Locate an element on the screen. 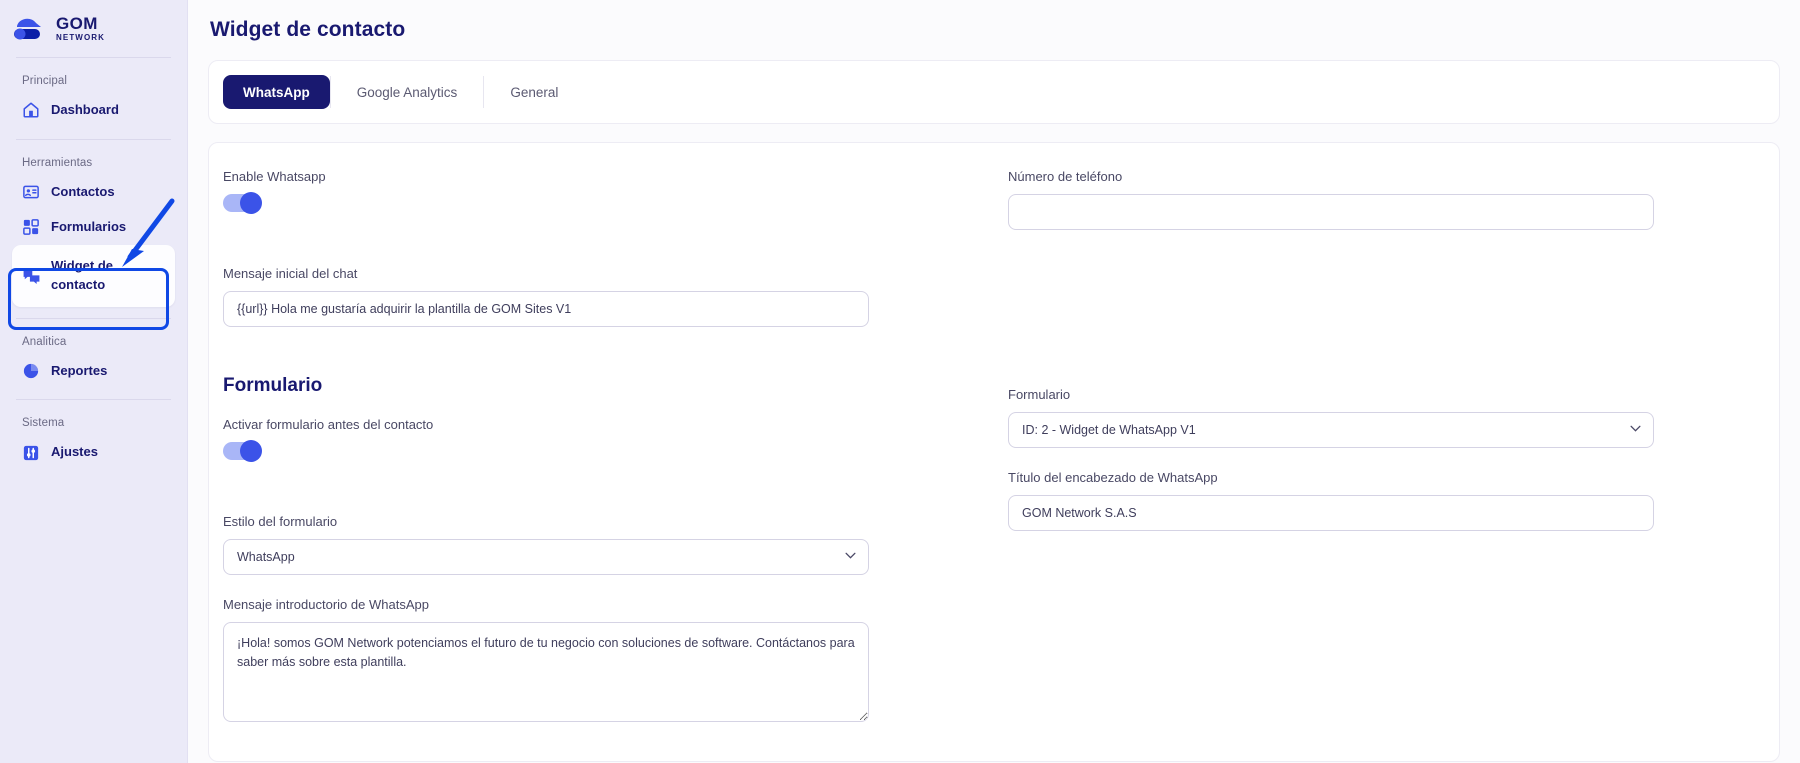  pie-chart-icon is located at coordinates (31, 371).